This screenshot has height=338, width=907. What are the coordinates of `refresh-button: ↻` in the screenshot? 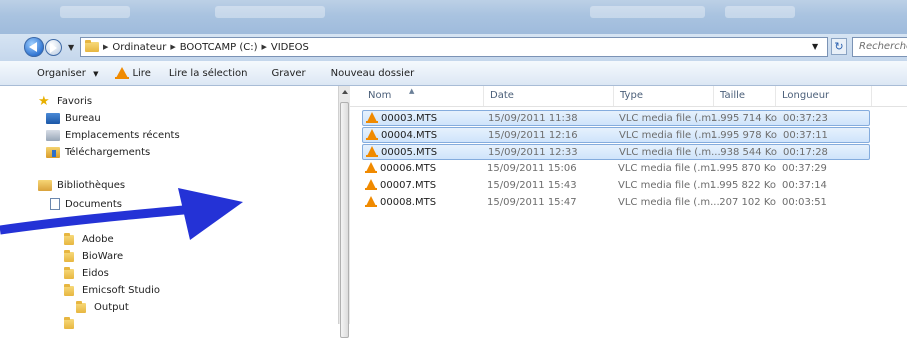 It's located at (839, 46).